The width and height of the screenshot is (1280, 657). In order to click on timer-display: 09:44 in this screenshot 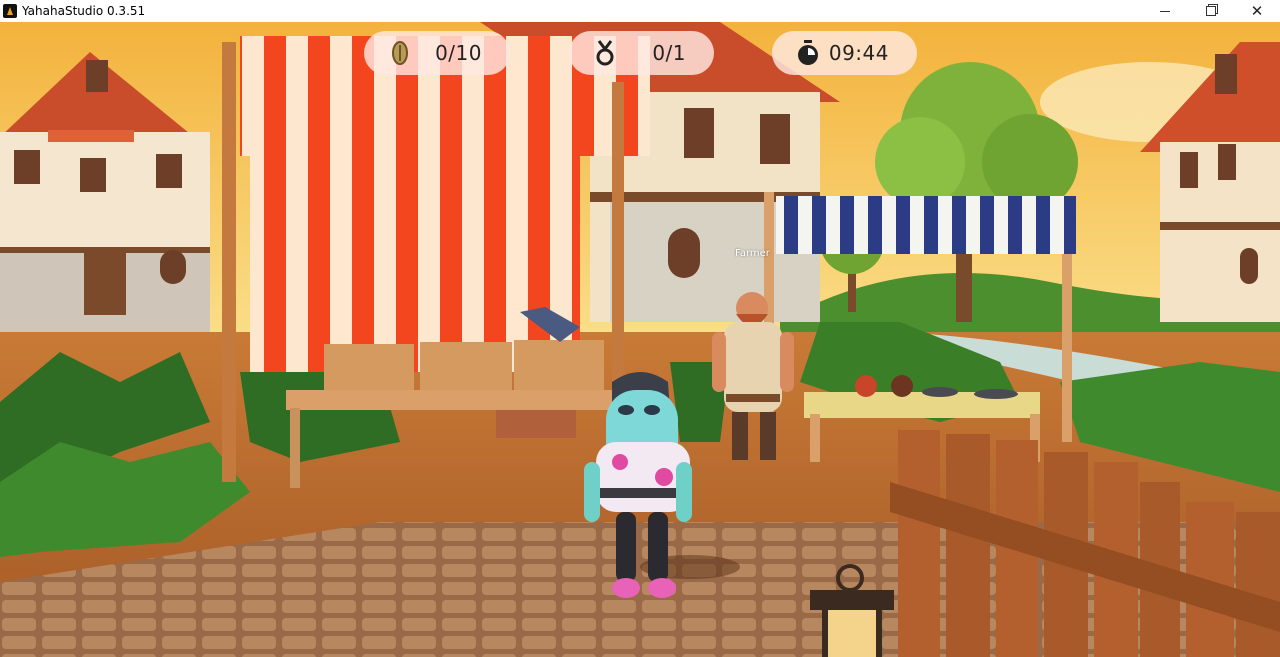, I will do `click(844, 53)`.